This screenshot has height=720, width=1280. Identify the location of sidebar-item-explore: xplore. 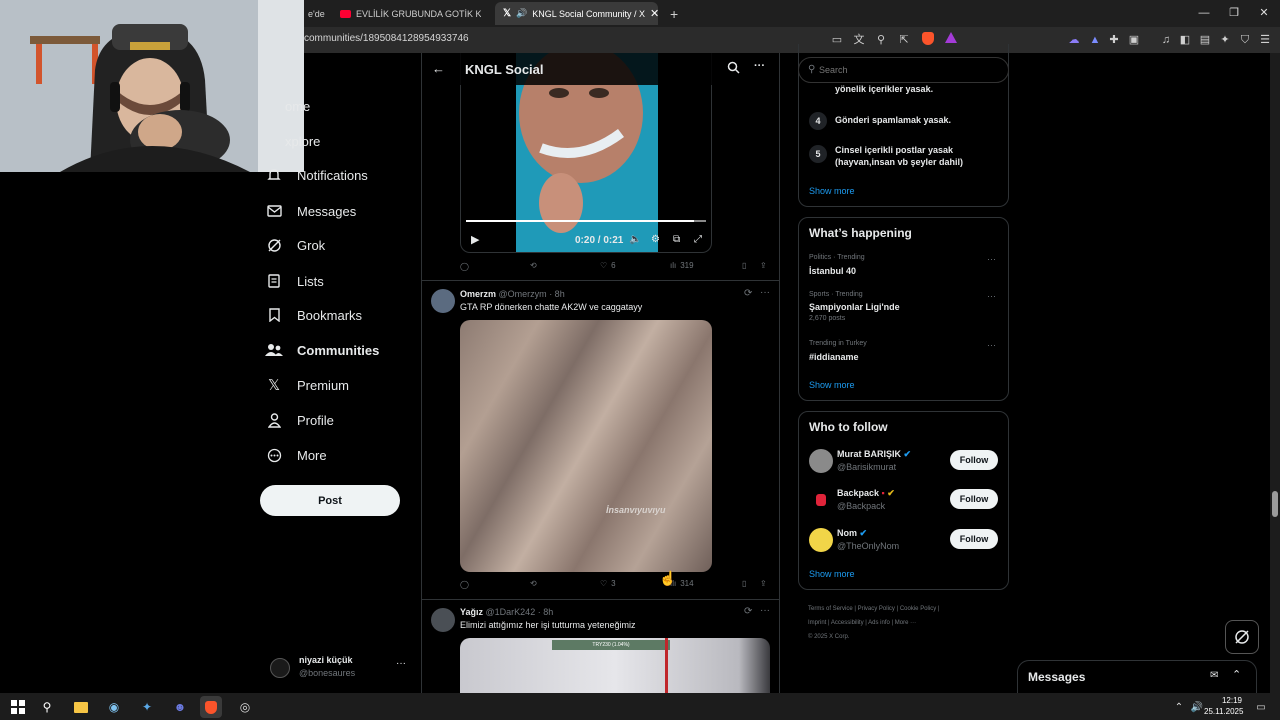
(292, 141).